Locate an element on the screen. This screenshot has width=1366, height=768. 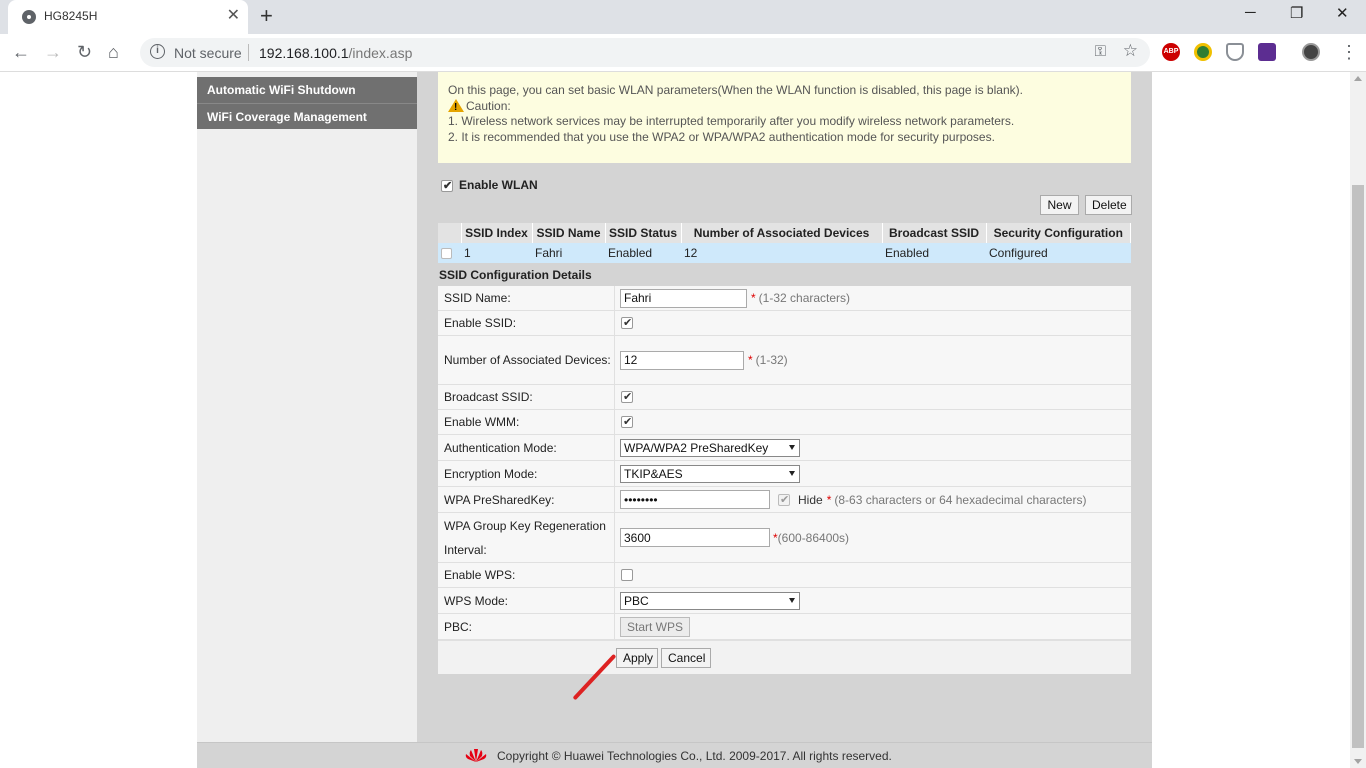
pbc-row: PBC: Start WPS is located at coordinates (784, 627).